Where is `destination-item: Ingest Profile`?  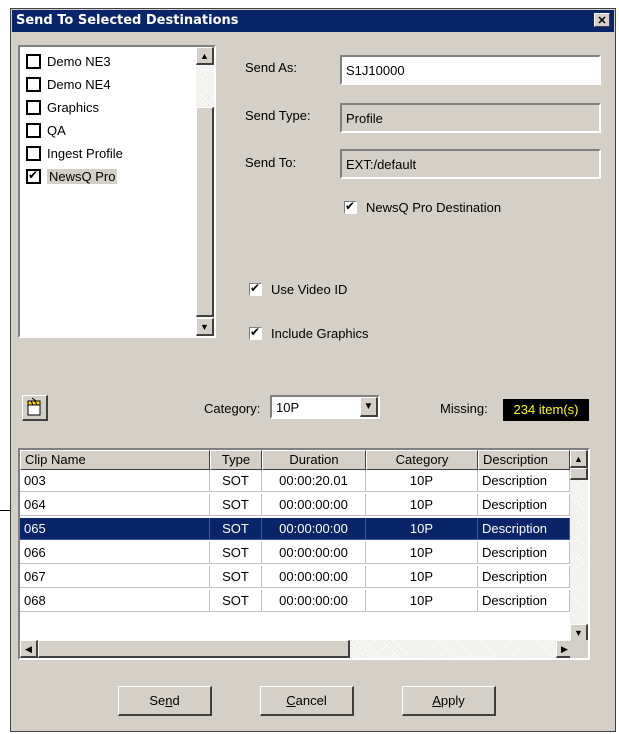
destination-item: Ingest Profile is located at coordinates (74, 153).